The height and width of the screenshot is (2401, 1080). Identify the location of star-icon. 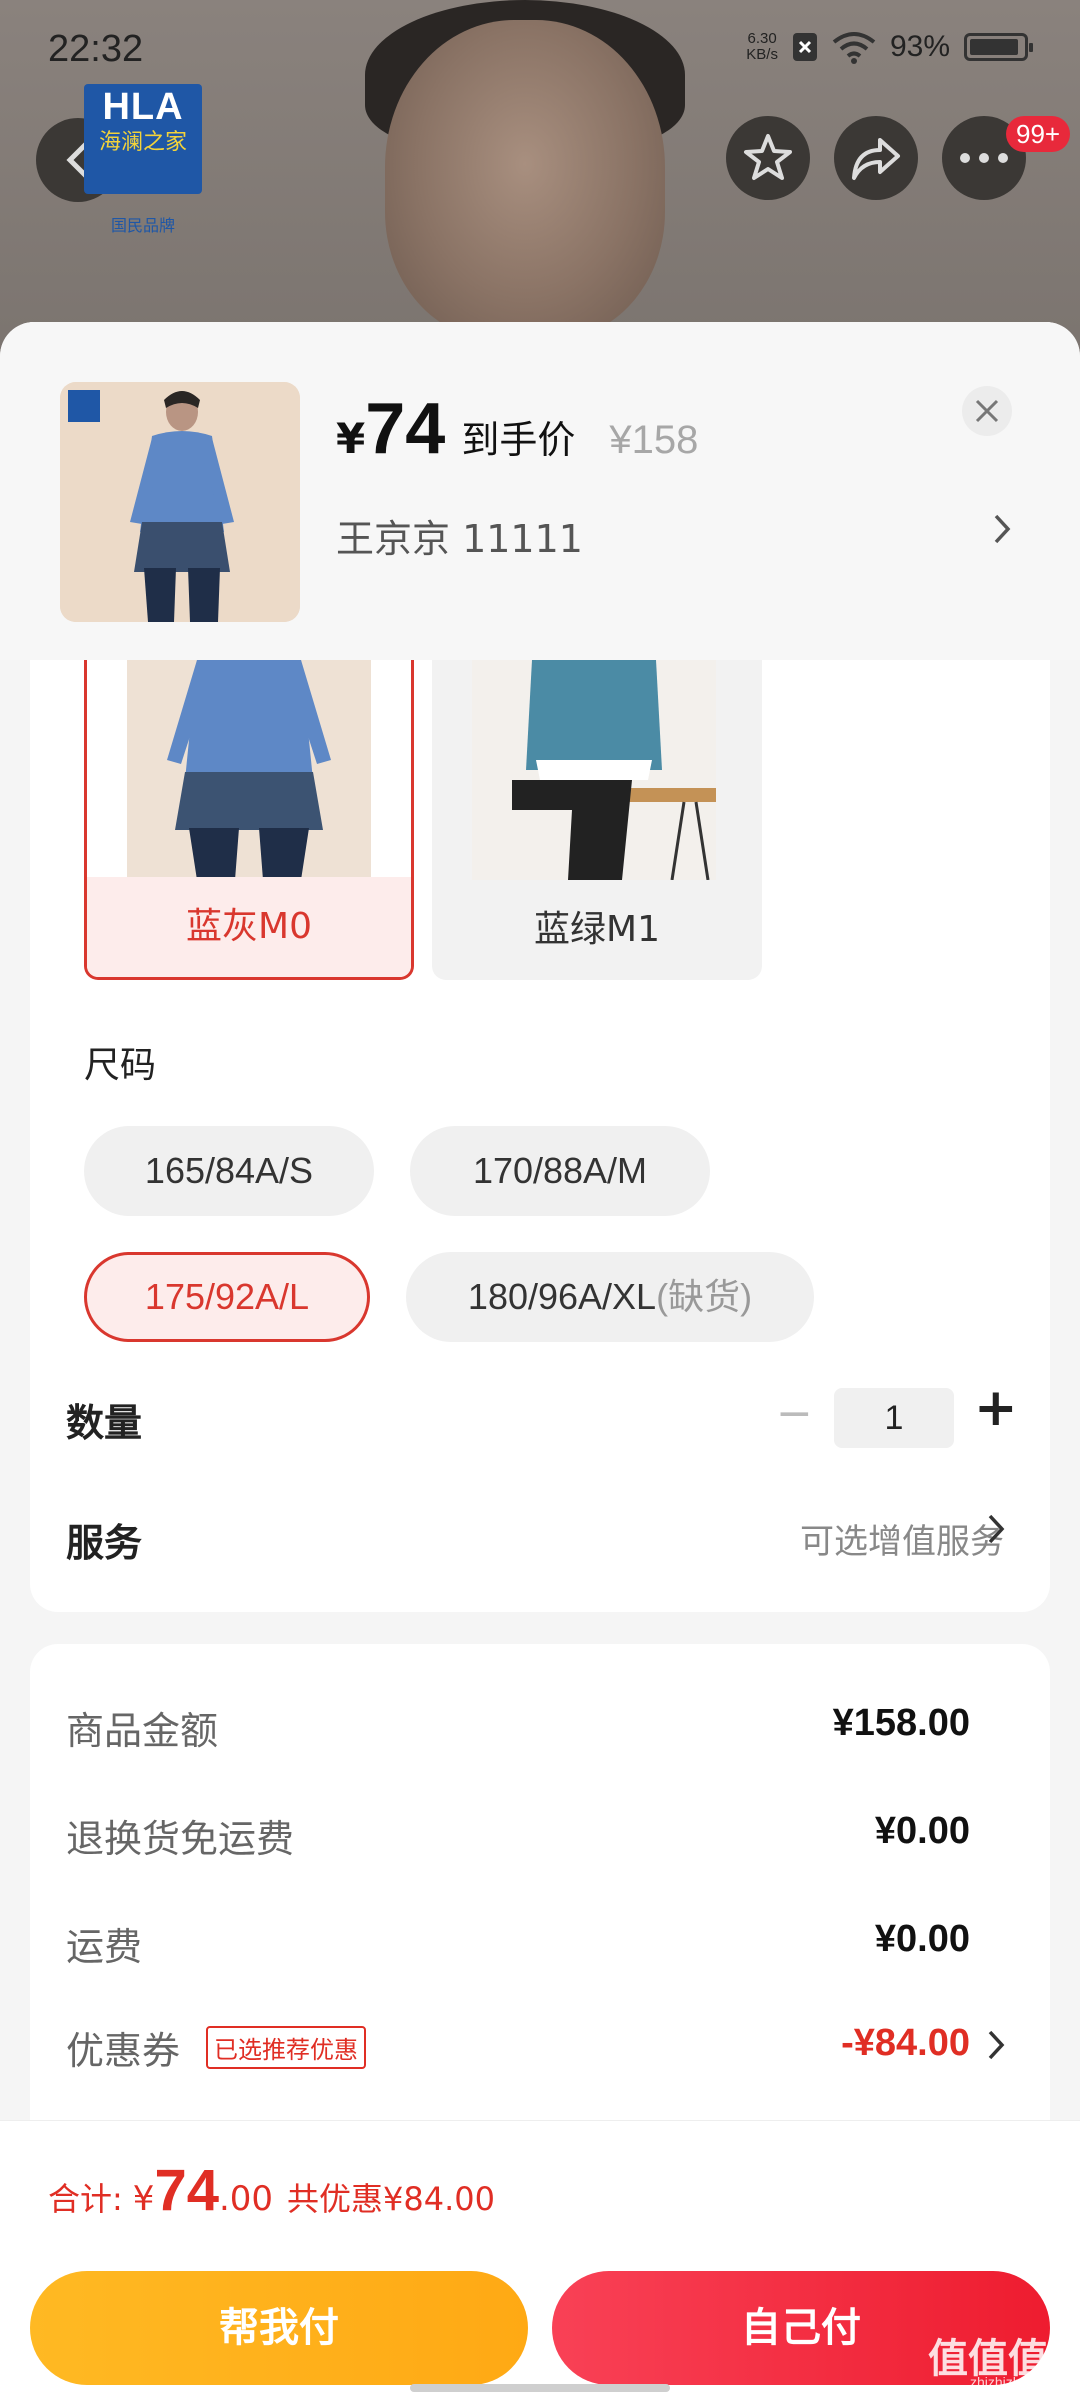
(768, 157).